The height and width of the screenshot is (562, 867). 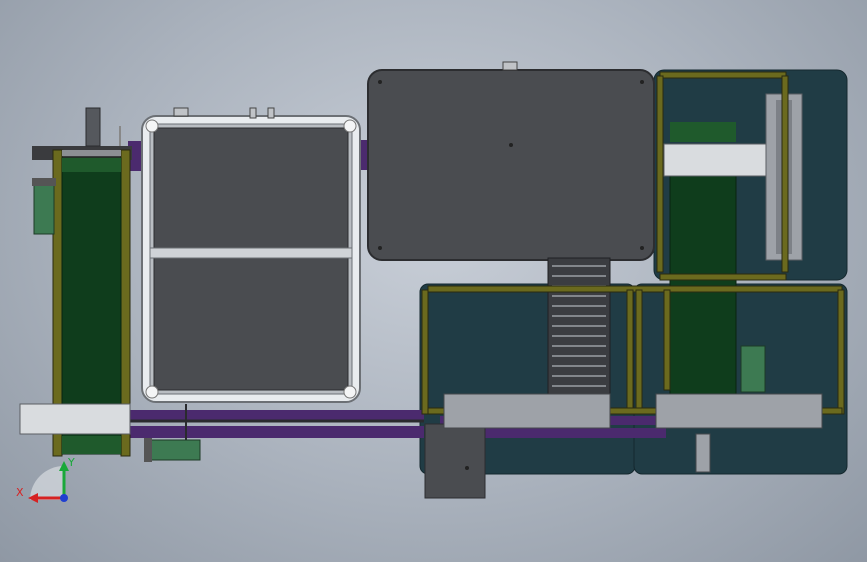 I want to click on tube-lower-inner-post, so click(x=667, y=340).